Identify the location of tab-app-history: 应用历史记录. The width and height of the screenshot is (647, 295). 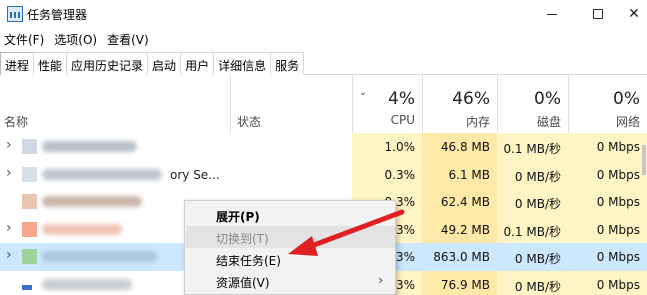
(107, 63).